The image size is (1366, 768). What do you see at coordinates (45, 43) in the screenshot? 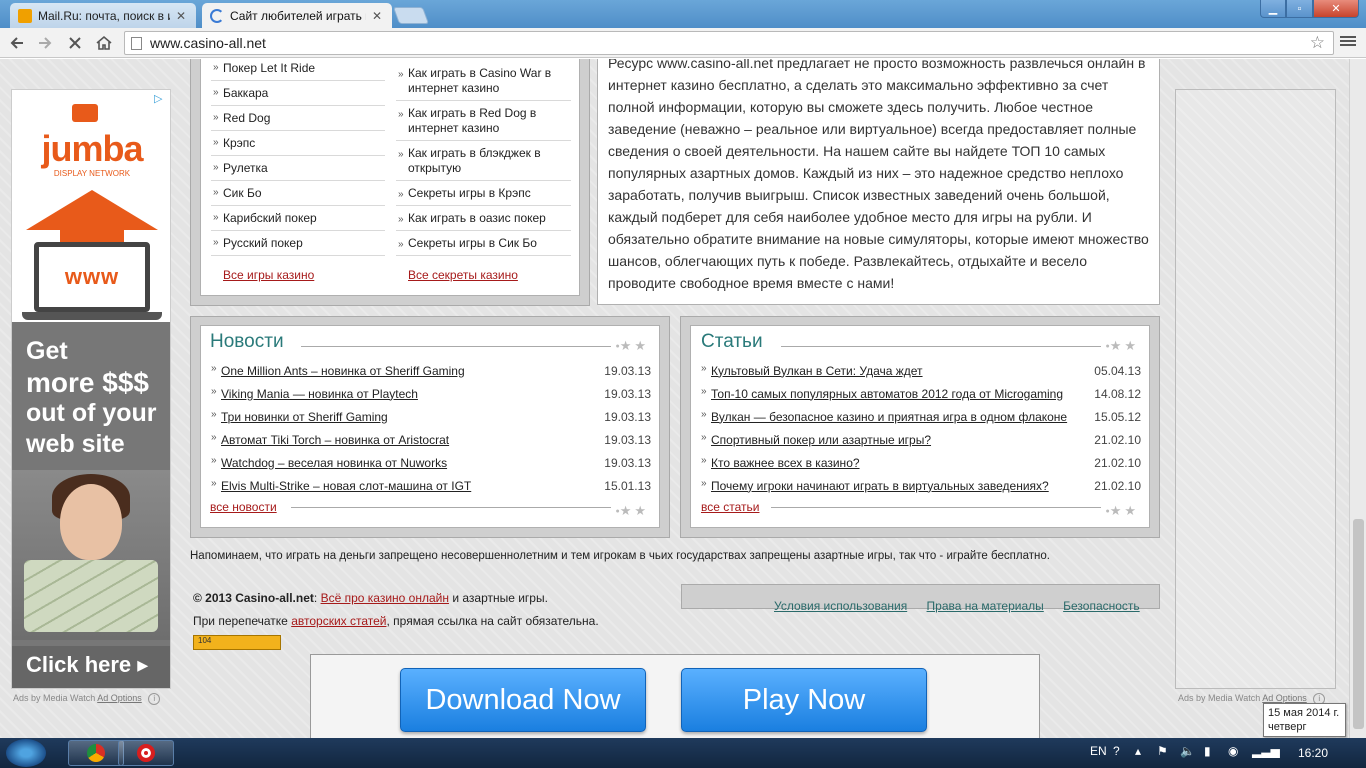
I see `forward-button` at bounding box center [45, 43].